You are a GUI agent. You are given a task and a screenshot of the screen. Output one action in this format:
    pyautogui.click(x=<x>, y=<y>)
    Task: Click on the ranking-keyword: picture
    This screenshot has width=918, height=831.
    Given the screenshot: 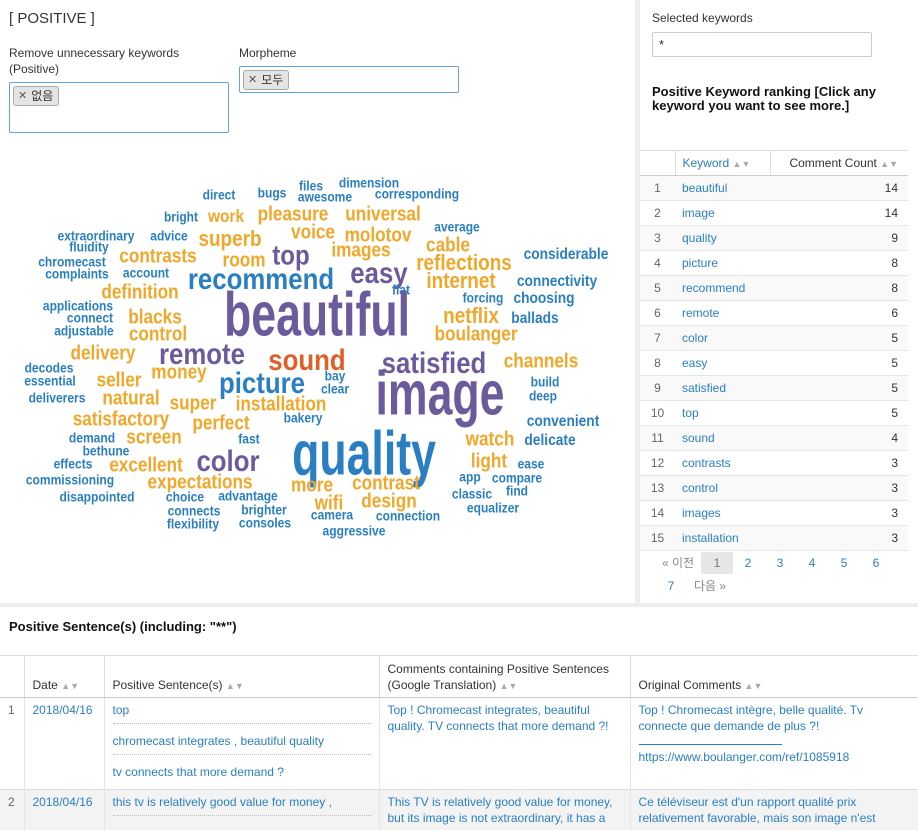 What is the action you would take?
    pyautogui.click(x=722, y=263)
    